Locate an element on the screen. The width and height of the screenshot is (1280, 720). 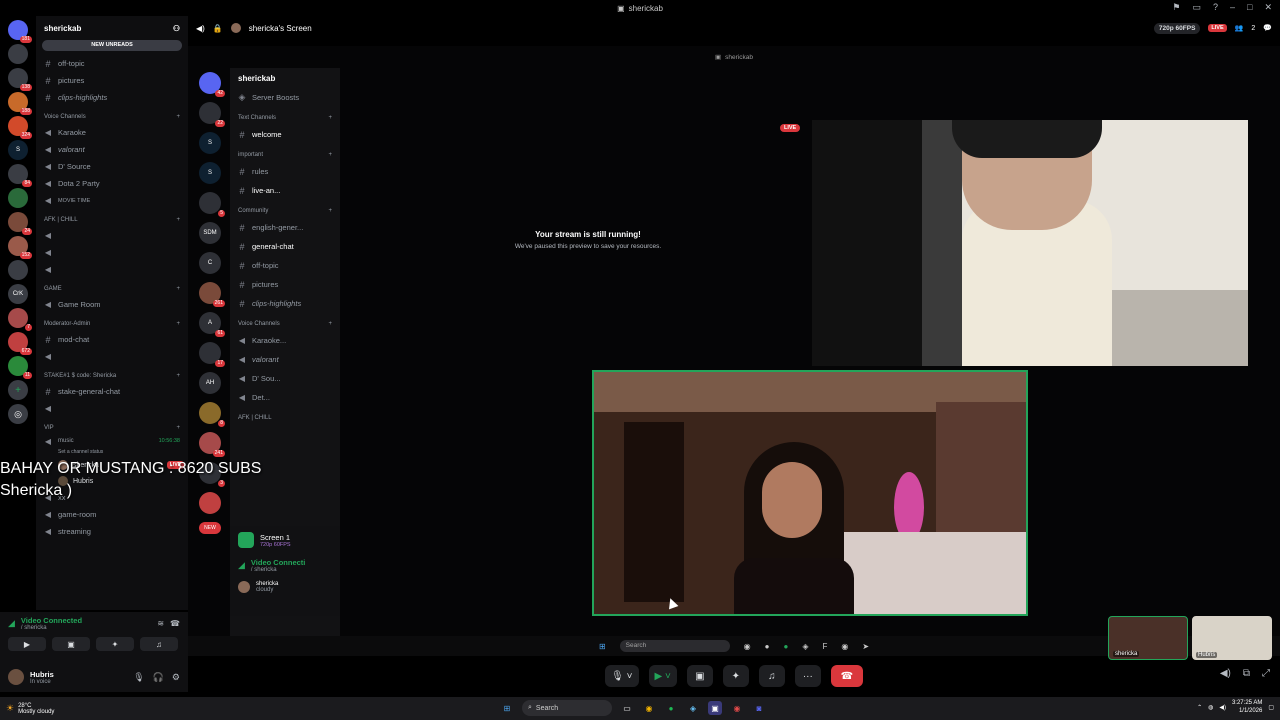
chevron-up-icon: ⌃ is located at coordinates (1199, 707).